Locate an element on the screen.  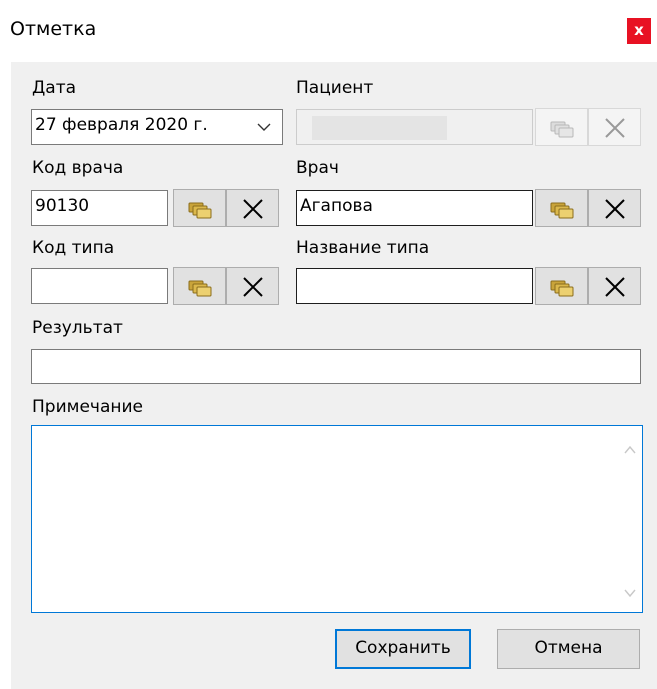
patient-value-redacted is located at coordinates (379, 128).